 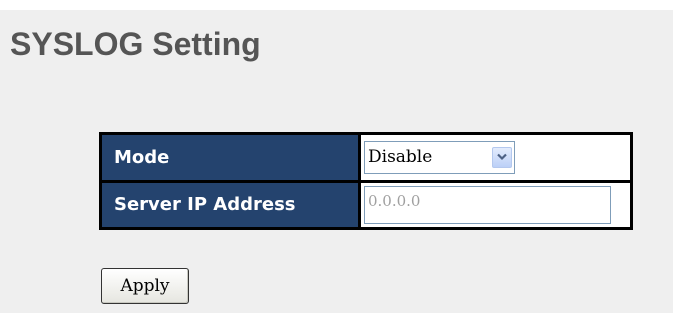 What do you see at coordinates (230, 157) in the screenshot?
I see `mode-label: Mode` at bounding box center [230, 157].